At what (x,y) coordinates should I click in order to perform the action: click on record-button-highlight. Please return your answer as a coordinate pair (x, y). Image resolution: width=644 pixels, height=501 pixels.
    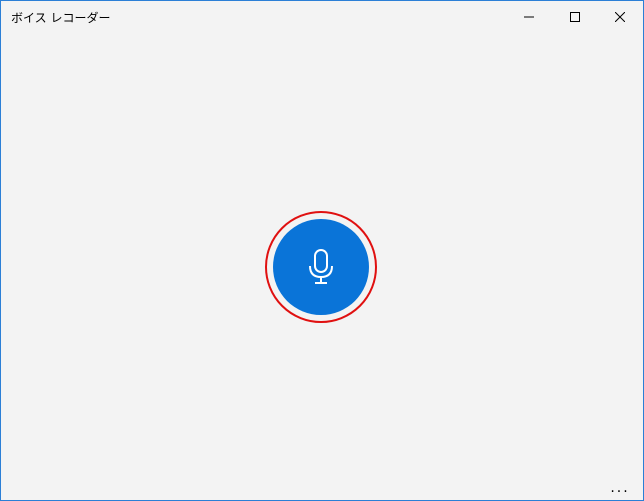
    Looking at the image, I should click on (321, 267).